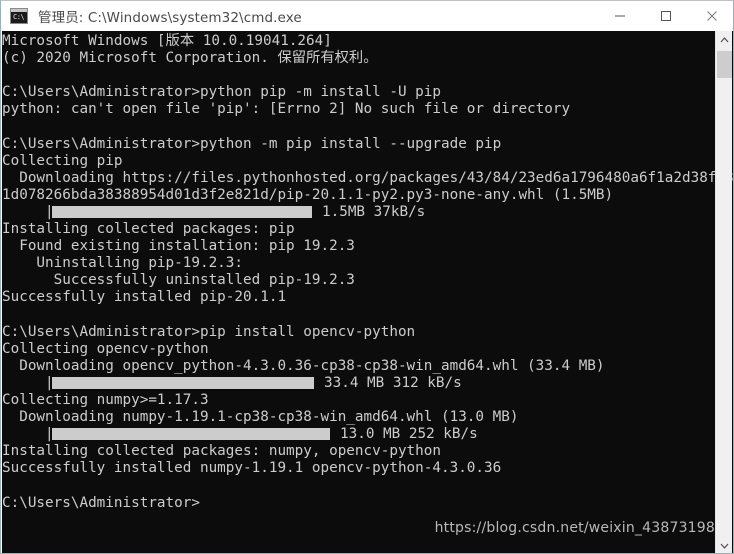 Image resolution: width=734 pixels, height=554 pixels. Describe the element at coordinates (359, 41) in the screenshot. I see `console-line: Microsoft Windows [版本 10.0.19041.264]` at that location.